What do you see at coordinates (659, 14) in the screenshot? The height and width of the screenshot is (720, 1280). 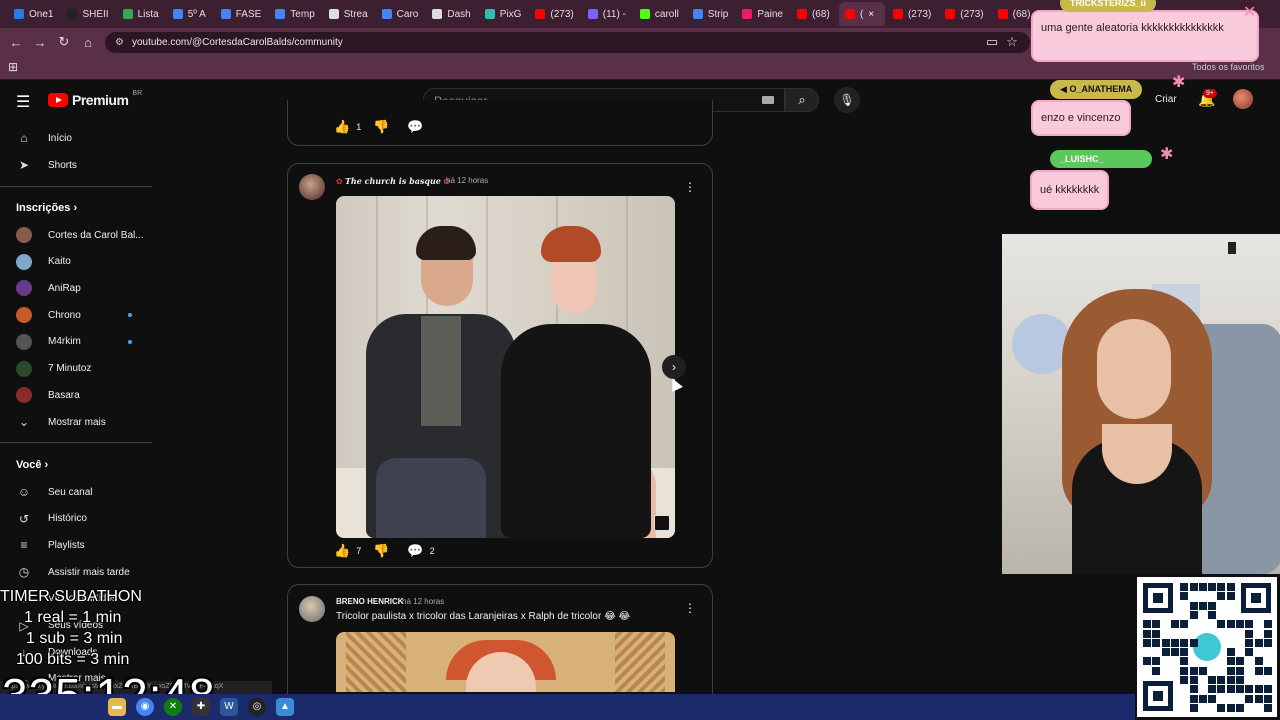 I see `browser-tab: caroll` at bounding box center [659, 14].